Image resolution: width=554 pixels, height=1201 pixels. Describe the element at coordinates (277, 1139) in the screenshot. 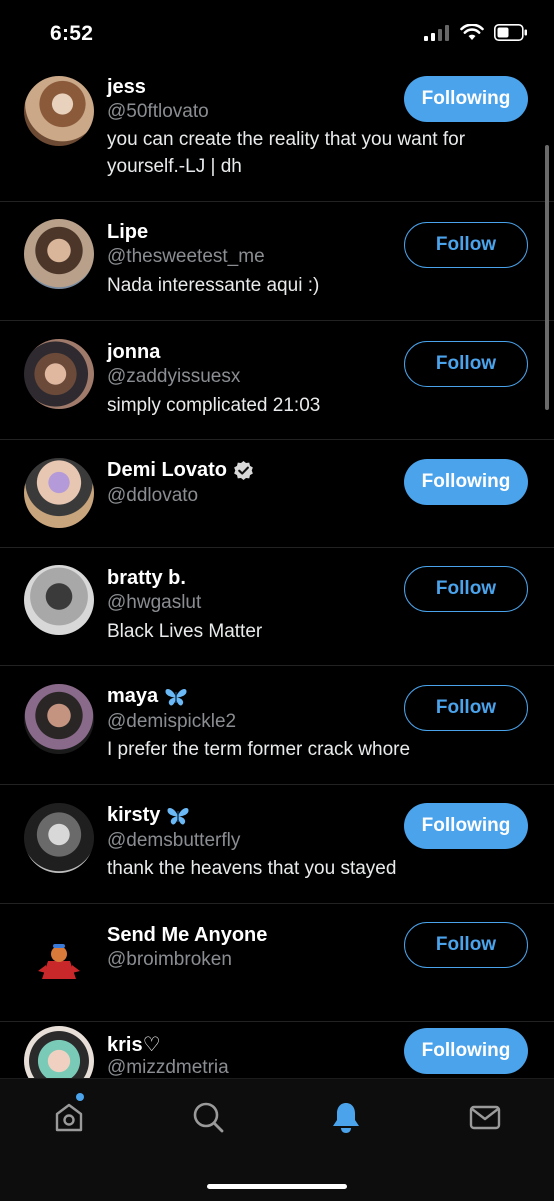

I see `tab-bar` at that location.